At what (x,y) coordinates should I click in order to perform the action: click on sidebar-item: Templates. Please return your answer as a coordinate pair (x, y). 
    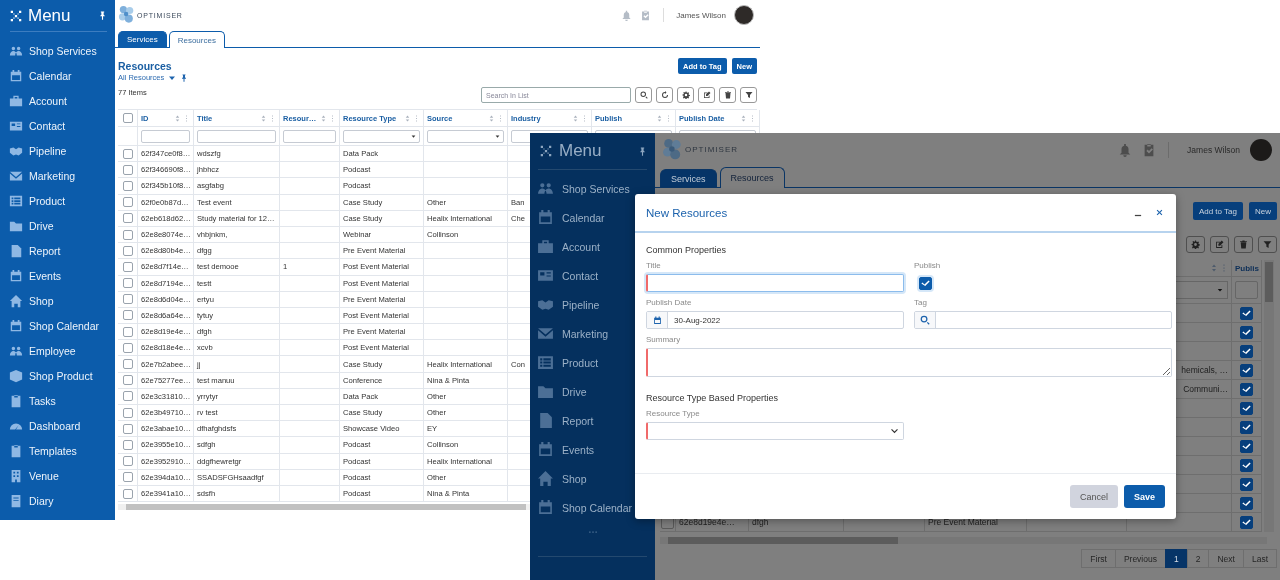
    Looking at the image, I should click on (57, 450).